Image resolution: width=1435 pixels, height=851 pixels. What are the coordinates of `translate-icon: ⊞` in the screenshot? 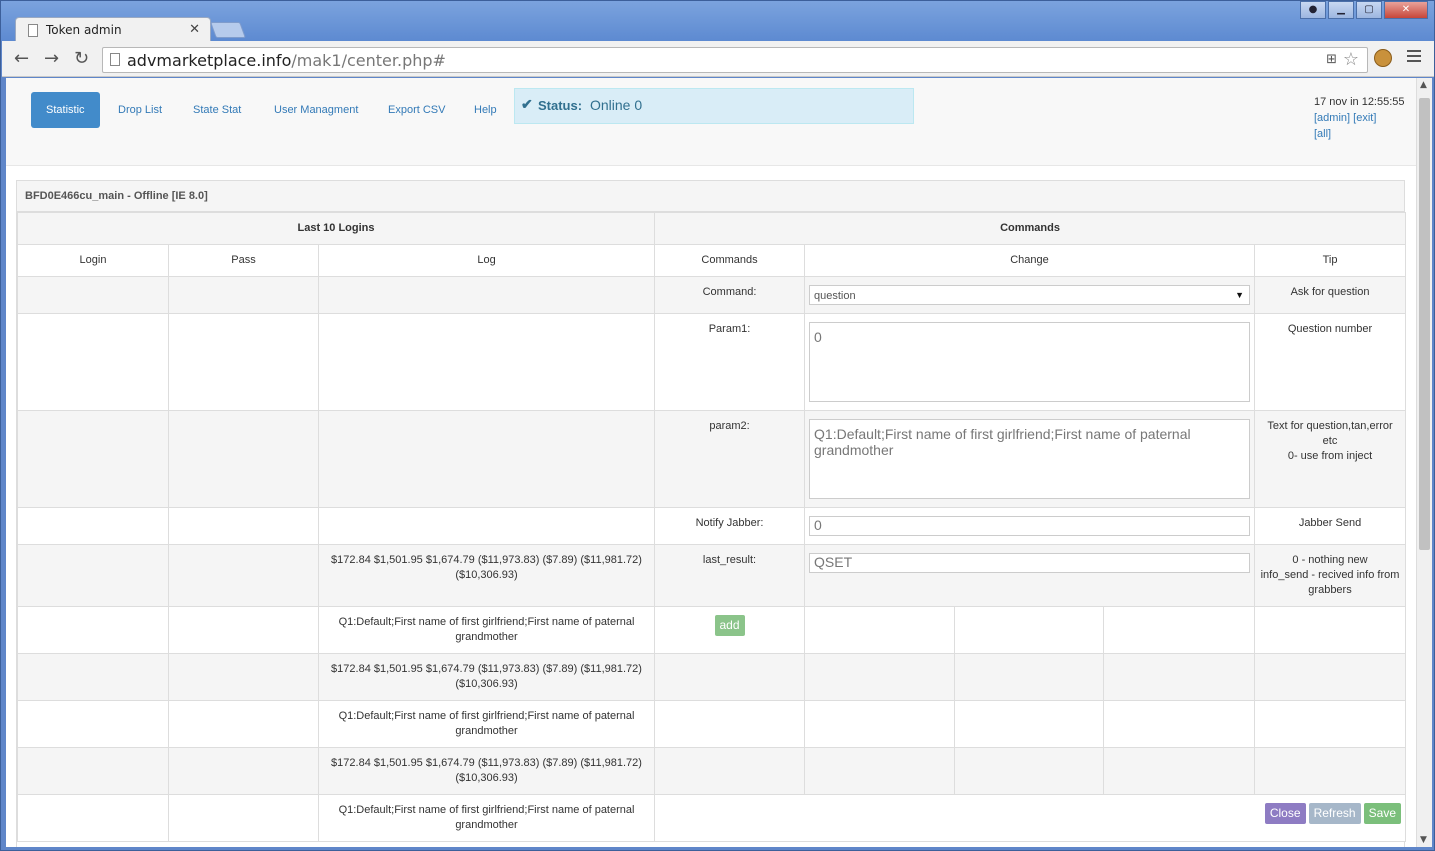 It's located at (1331, 59).